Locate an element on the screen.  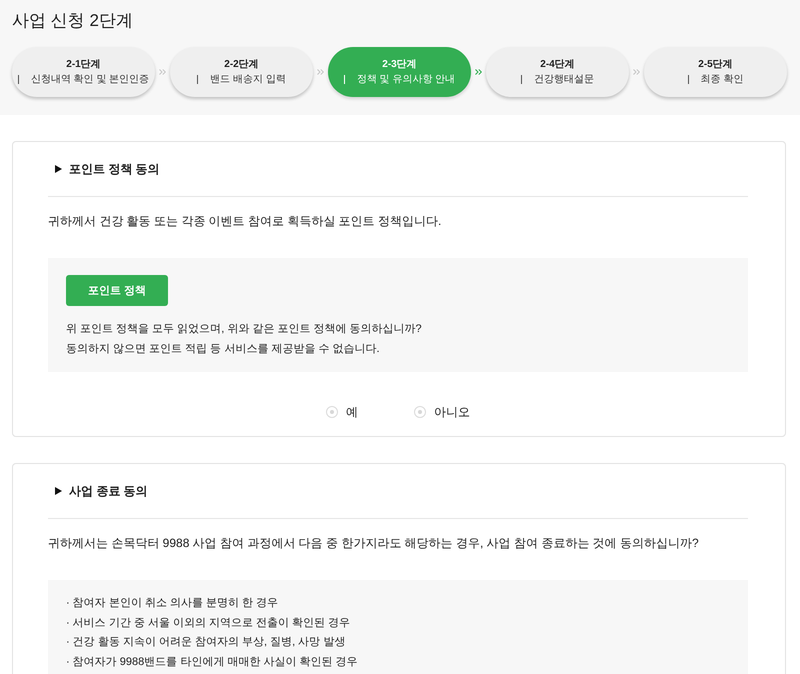
step-number: 2-2단계 is located at coordinates (241, 64).